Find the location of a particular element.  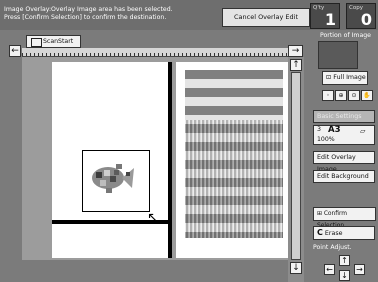

scan-start-button: ScanStart is located at coordinates (53, 41).